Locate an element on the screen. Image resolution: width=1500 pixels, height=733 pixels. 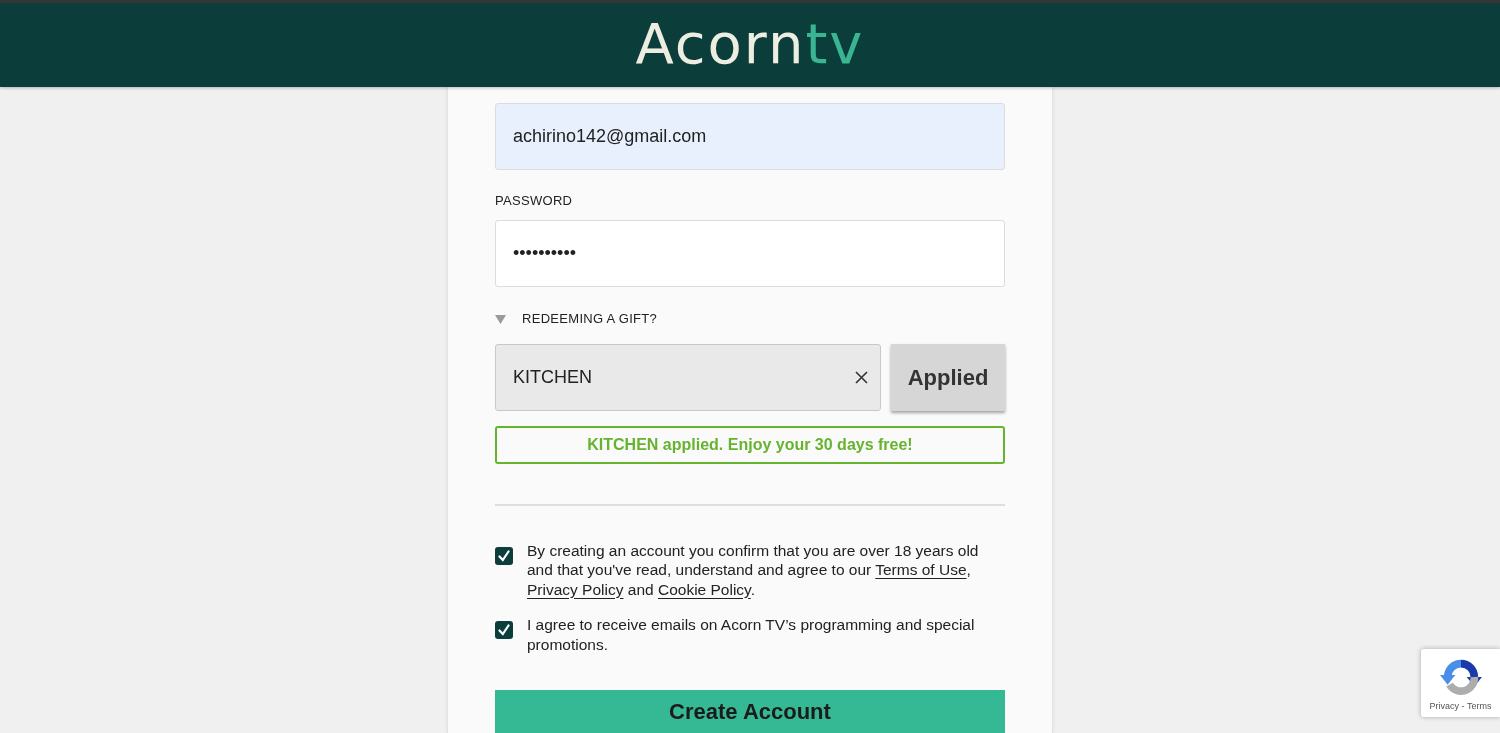
success-message: KITCHEN applied. Enjoy your 30 days free! is located at coordinates (750, 444).